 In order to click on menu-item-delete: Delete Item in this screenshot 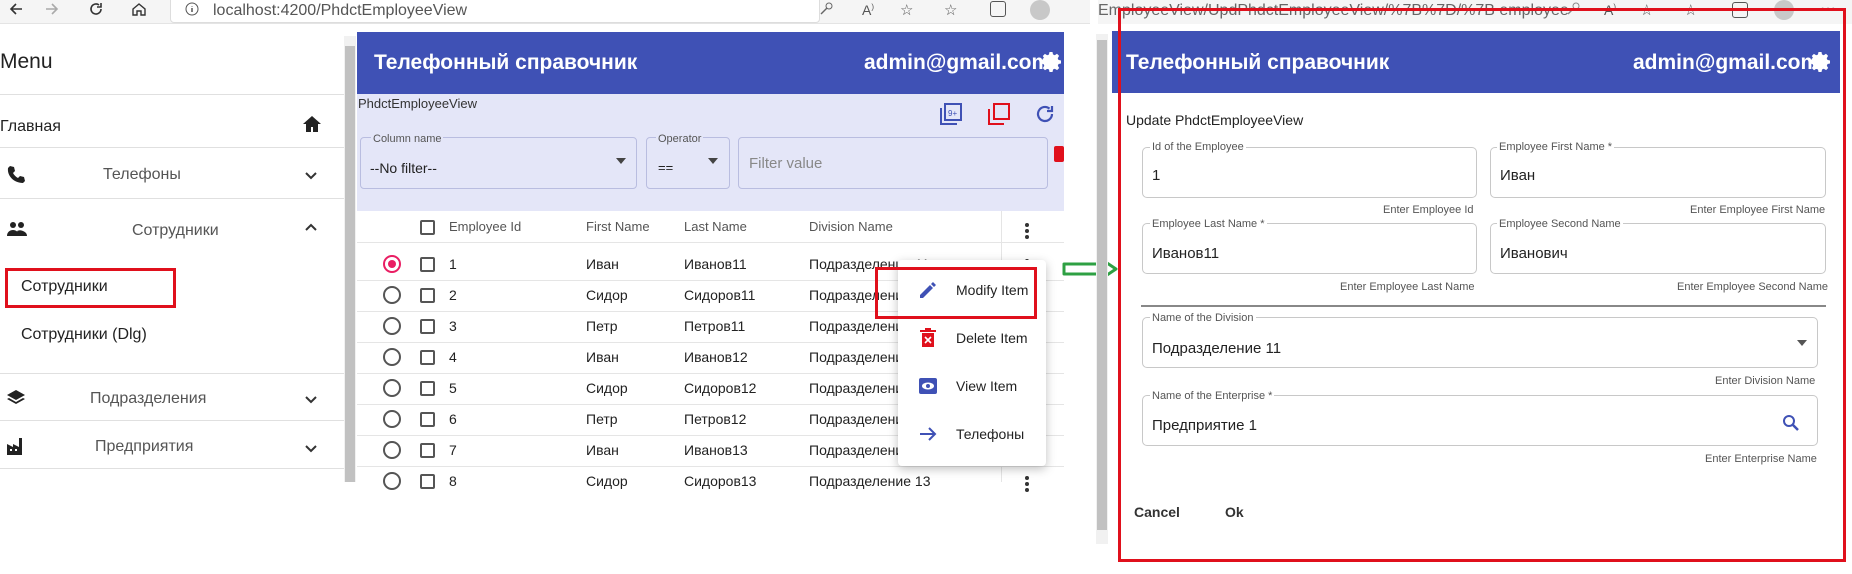, I will do `click(992, 338)`.